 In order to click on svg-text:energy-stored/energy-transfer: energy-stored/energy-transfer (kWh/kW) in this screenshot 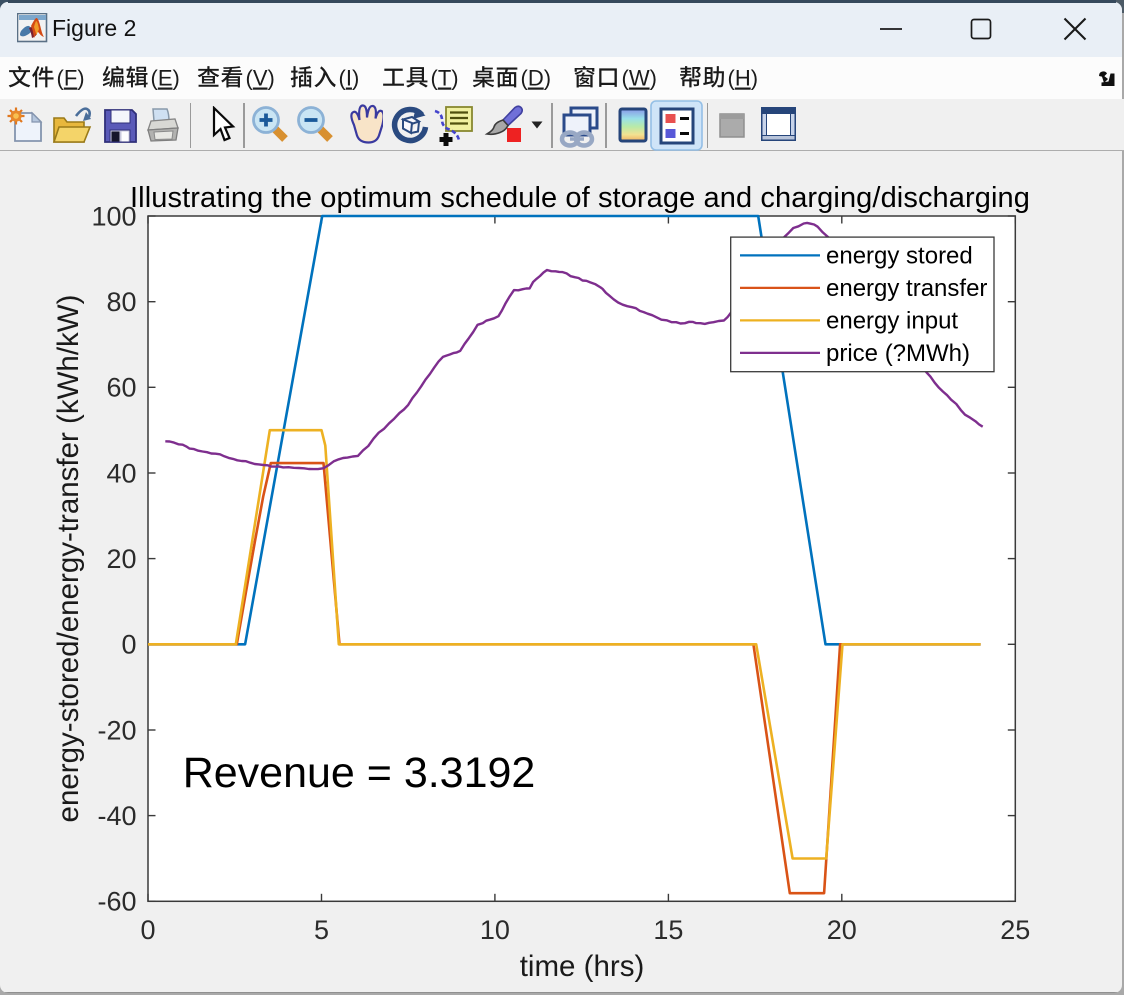, I will do `click(68, 559)`.